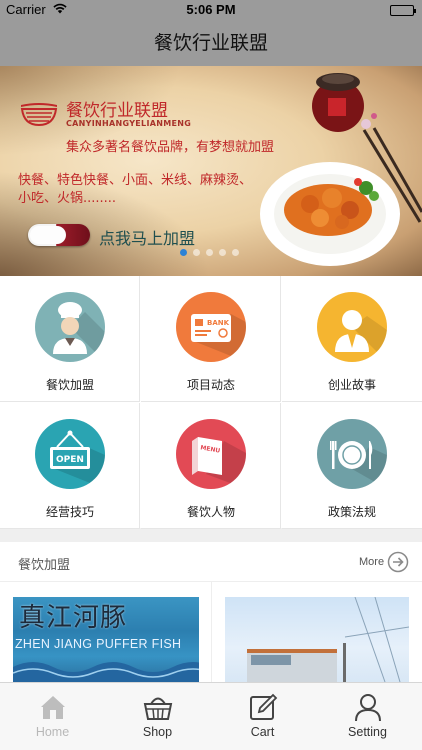  Describe the element at coordinates (352, 327) in the screenshot. I see `businessman-icon` at that location.